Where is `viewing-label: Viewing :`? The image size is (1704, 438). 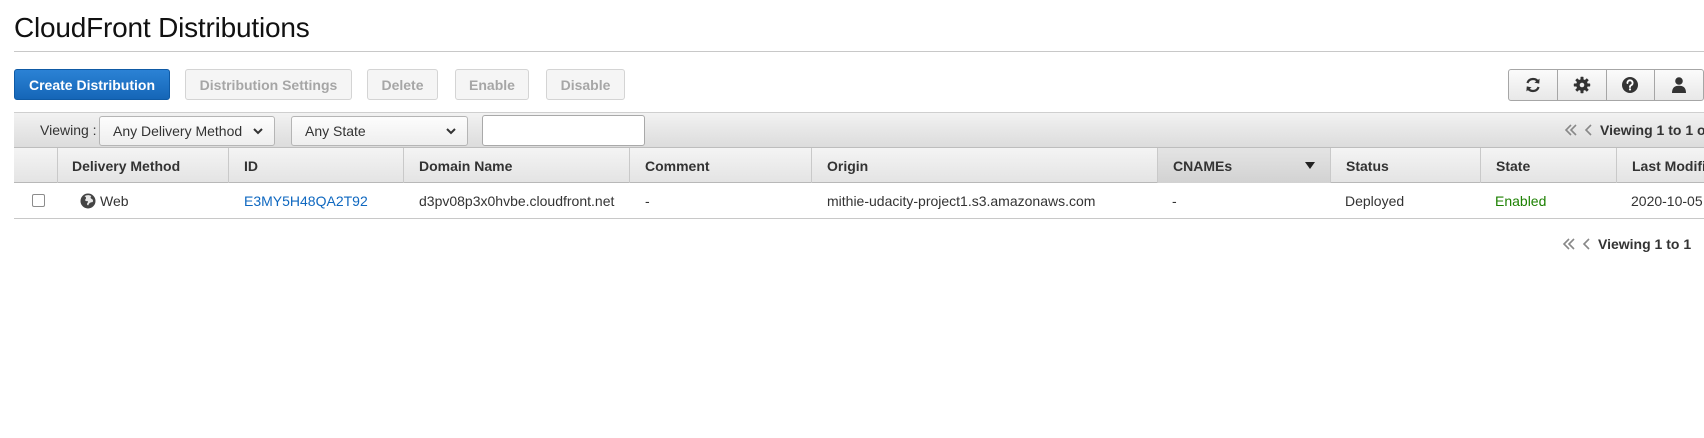
viewing-label: Viewing : is located at coordinates (68, 130).